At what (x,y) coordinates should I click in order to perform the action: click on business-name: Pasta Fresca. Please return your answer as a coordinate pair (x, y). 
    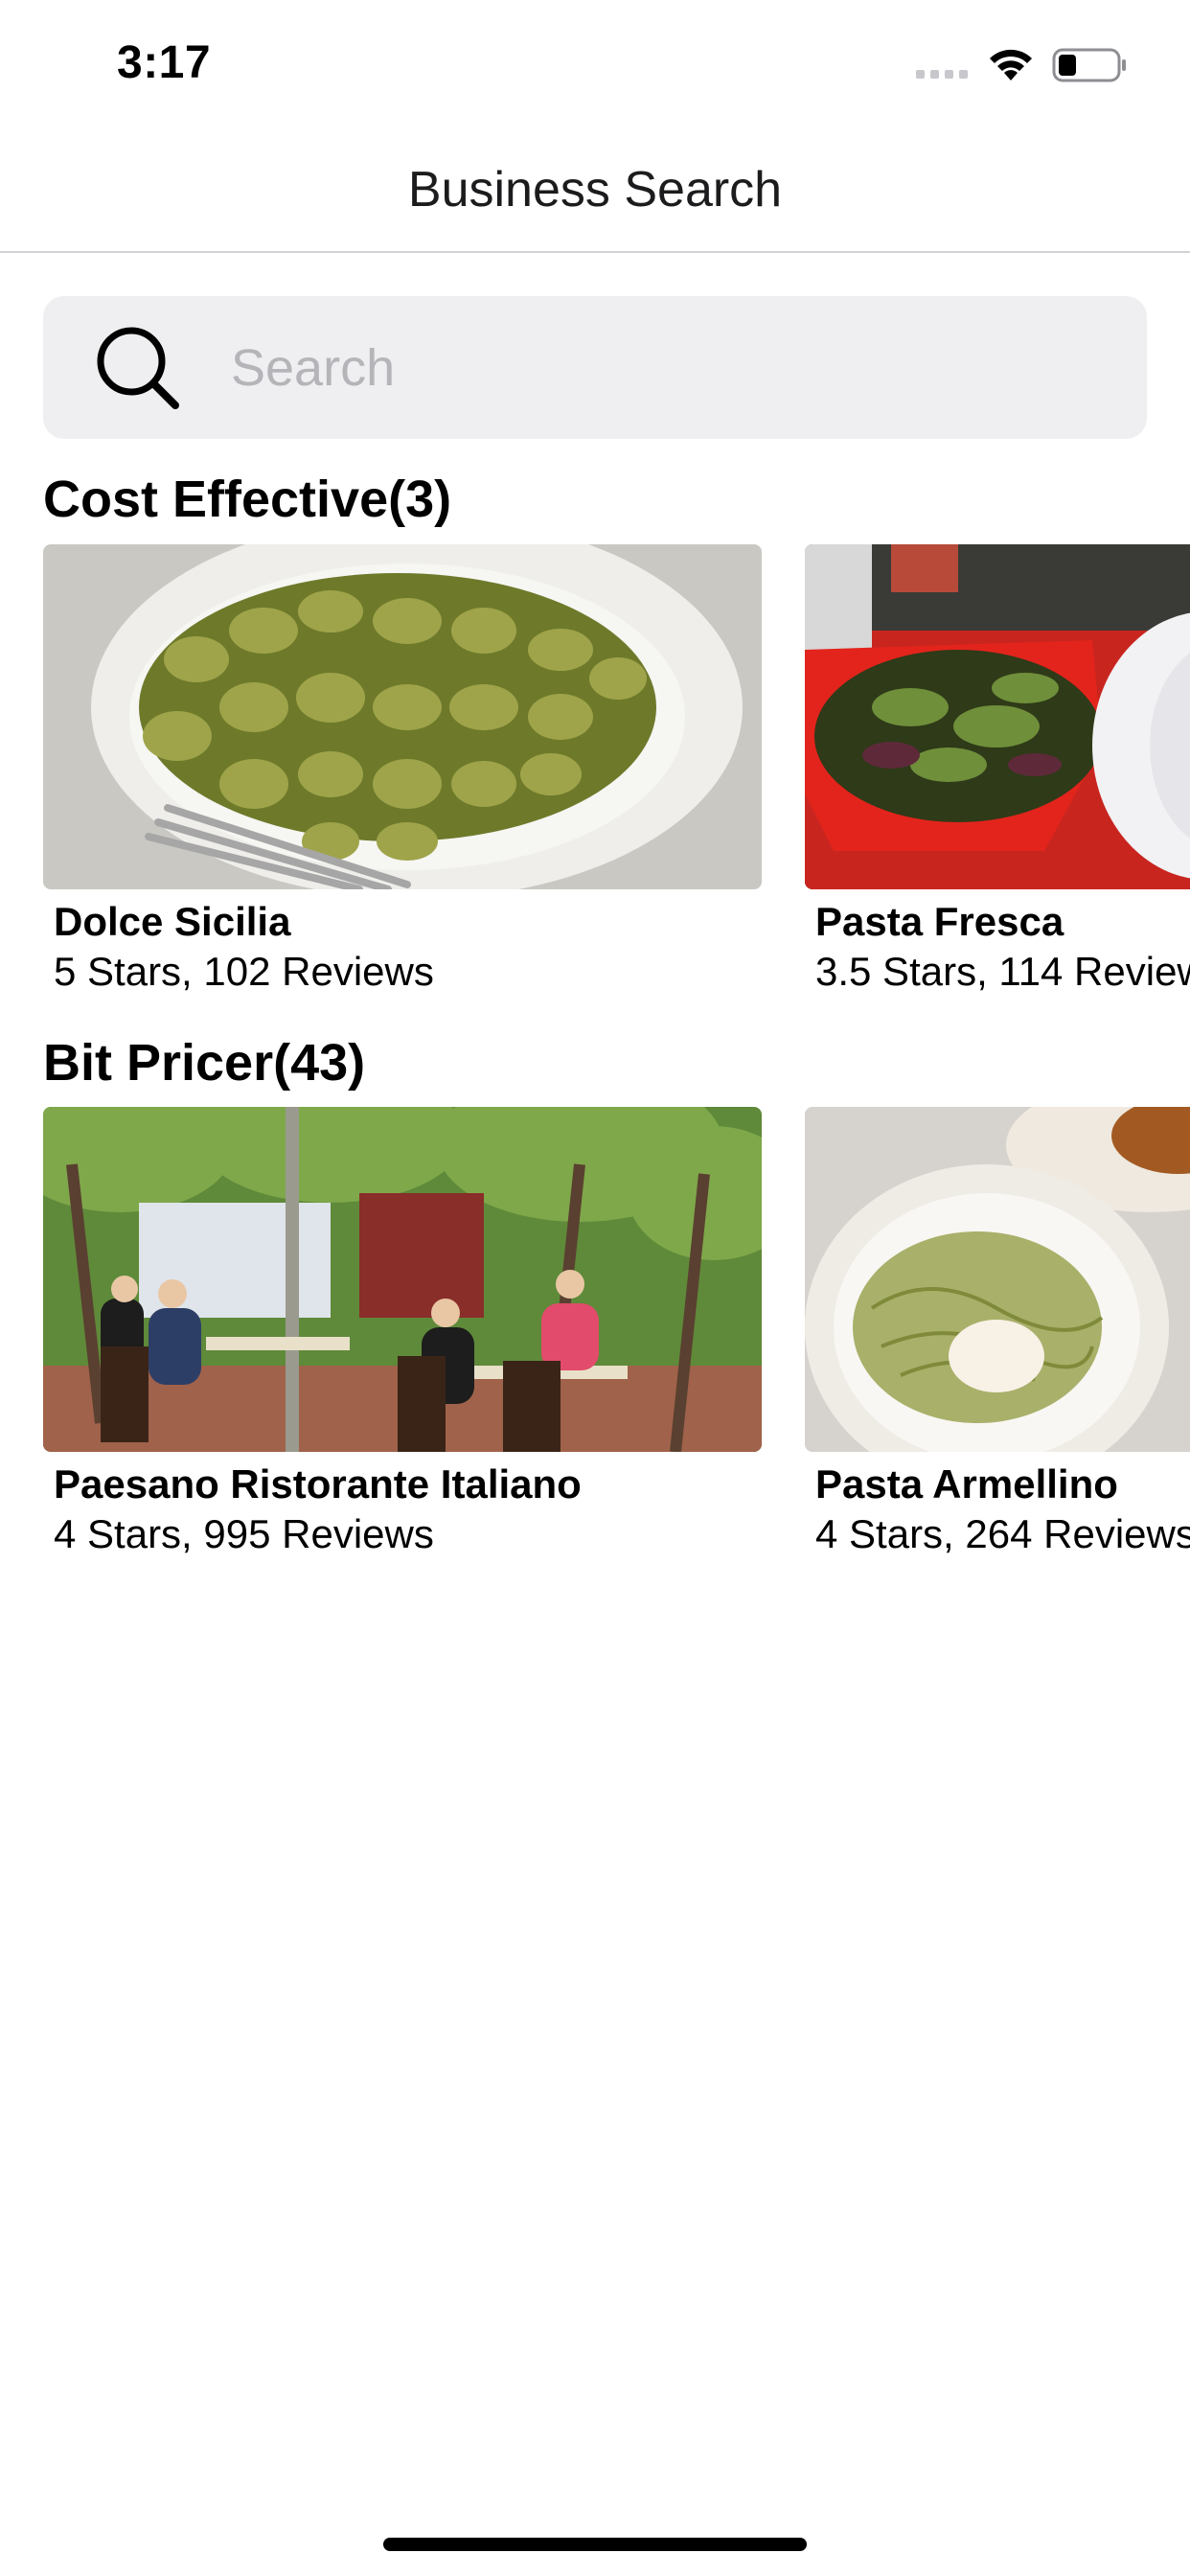
    Looking at the image, I should click on (940, 922).